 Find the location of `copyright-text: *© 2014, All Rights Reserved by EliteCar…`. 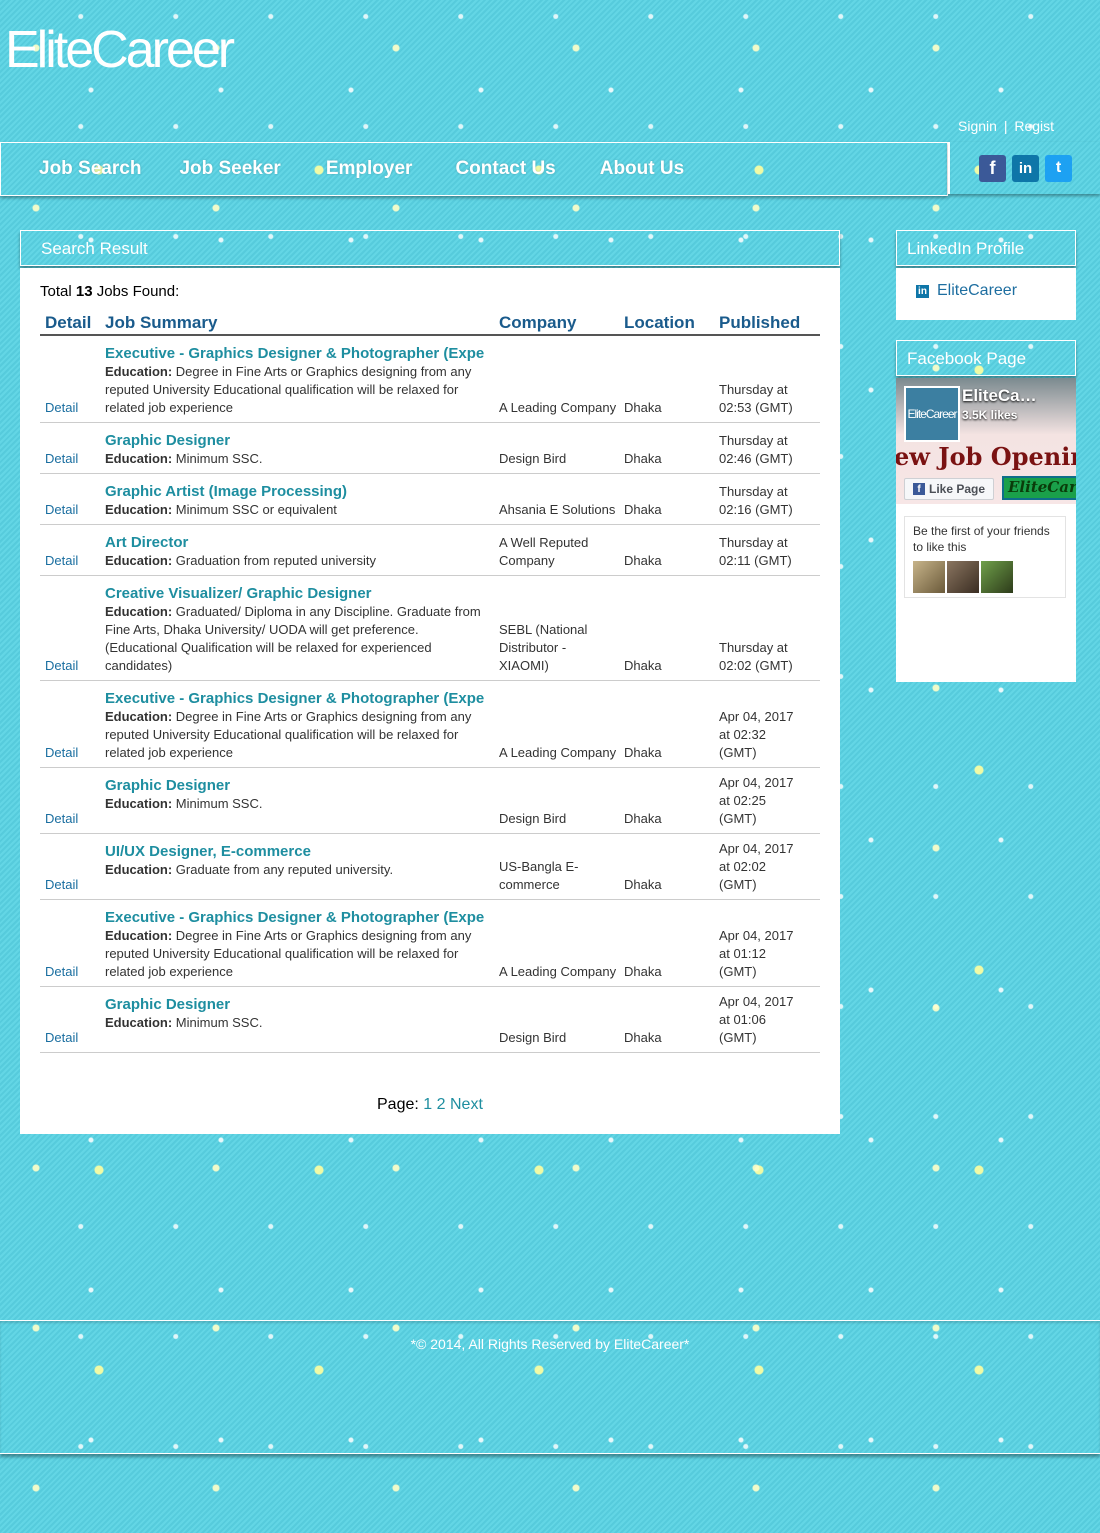

copyright-text: *© 2014, All Rights Reserved by EliteCar… is located at coordinates (550, 1344).